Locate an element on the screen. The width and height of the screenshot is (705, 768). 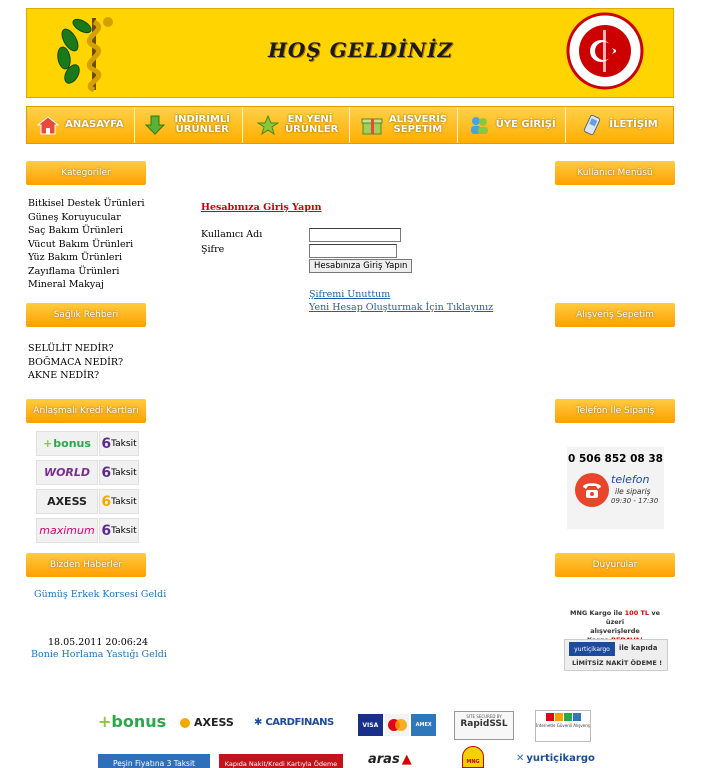
phone-word: telefon is located at coordinates (630, 479).